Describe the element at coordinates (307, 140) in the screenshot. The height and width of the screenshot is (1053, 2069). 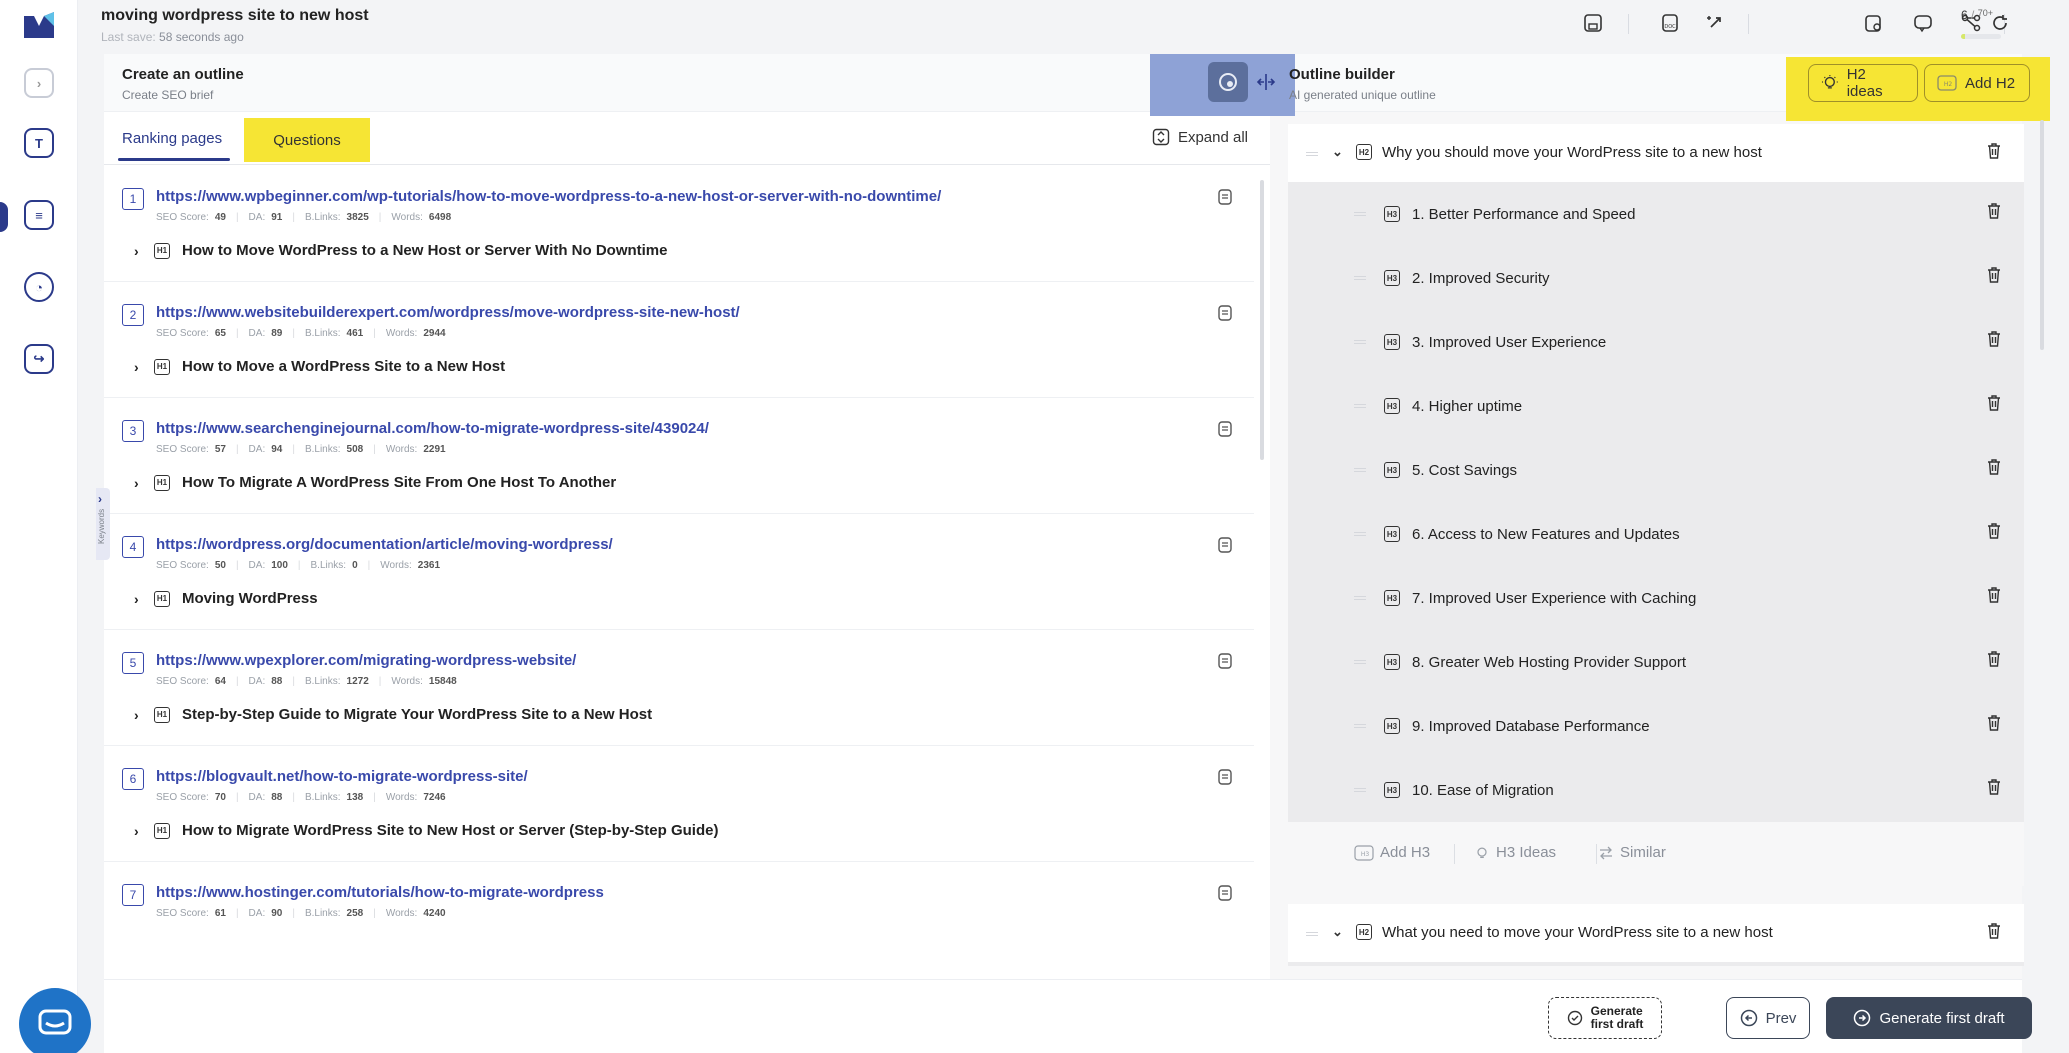
I see `tab-questions: Questions` at that location.